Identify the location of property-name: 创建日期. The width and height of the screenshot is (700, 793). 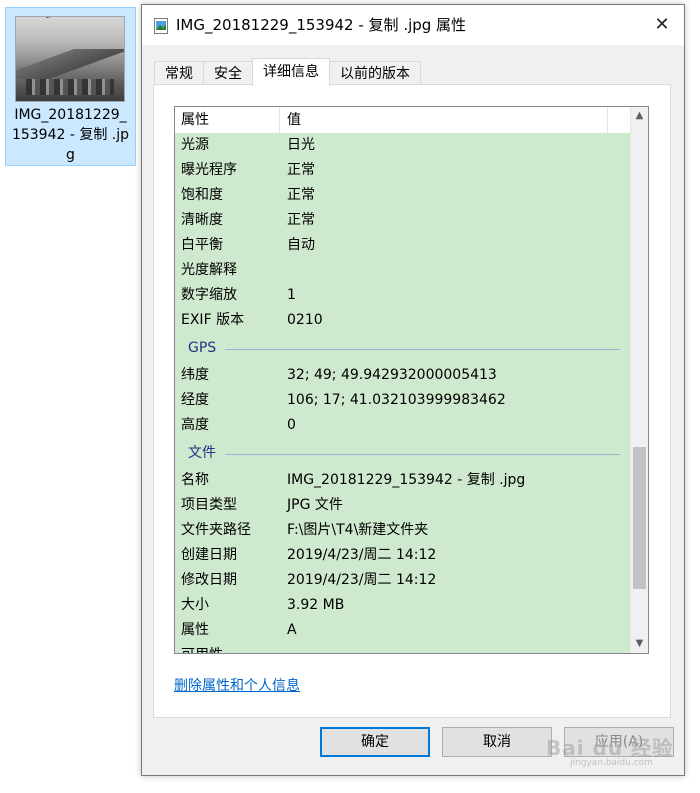
(209, 555).